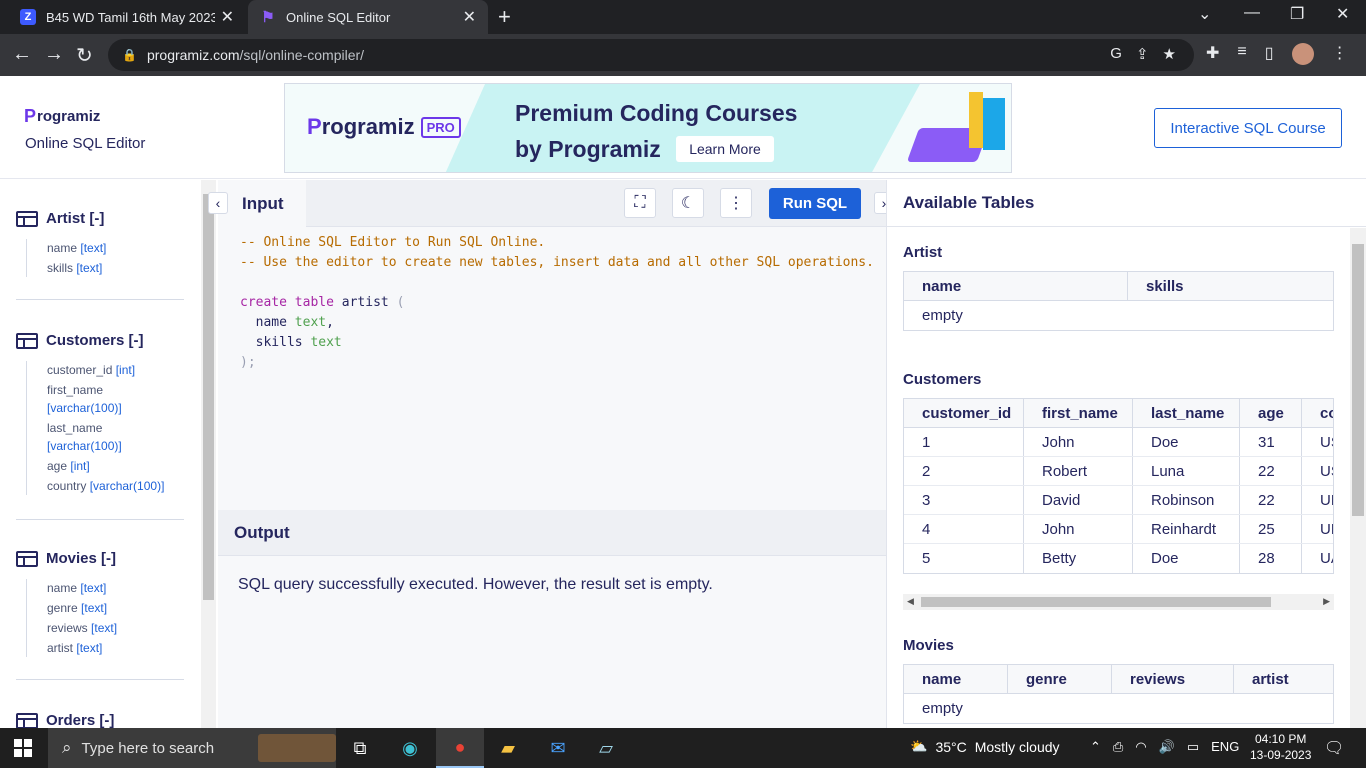 The image size is (1366, 768). I want to click on new-tab-icon: +, so click(504, 17).